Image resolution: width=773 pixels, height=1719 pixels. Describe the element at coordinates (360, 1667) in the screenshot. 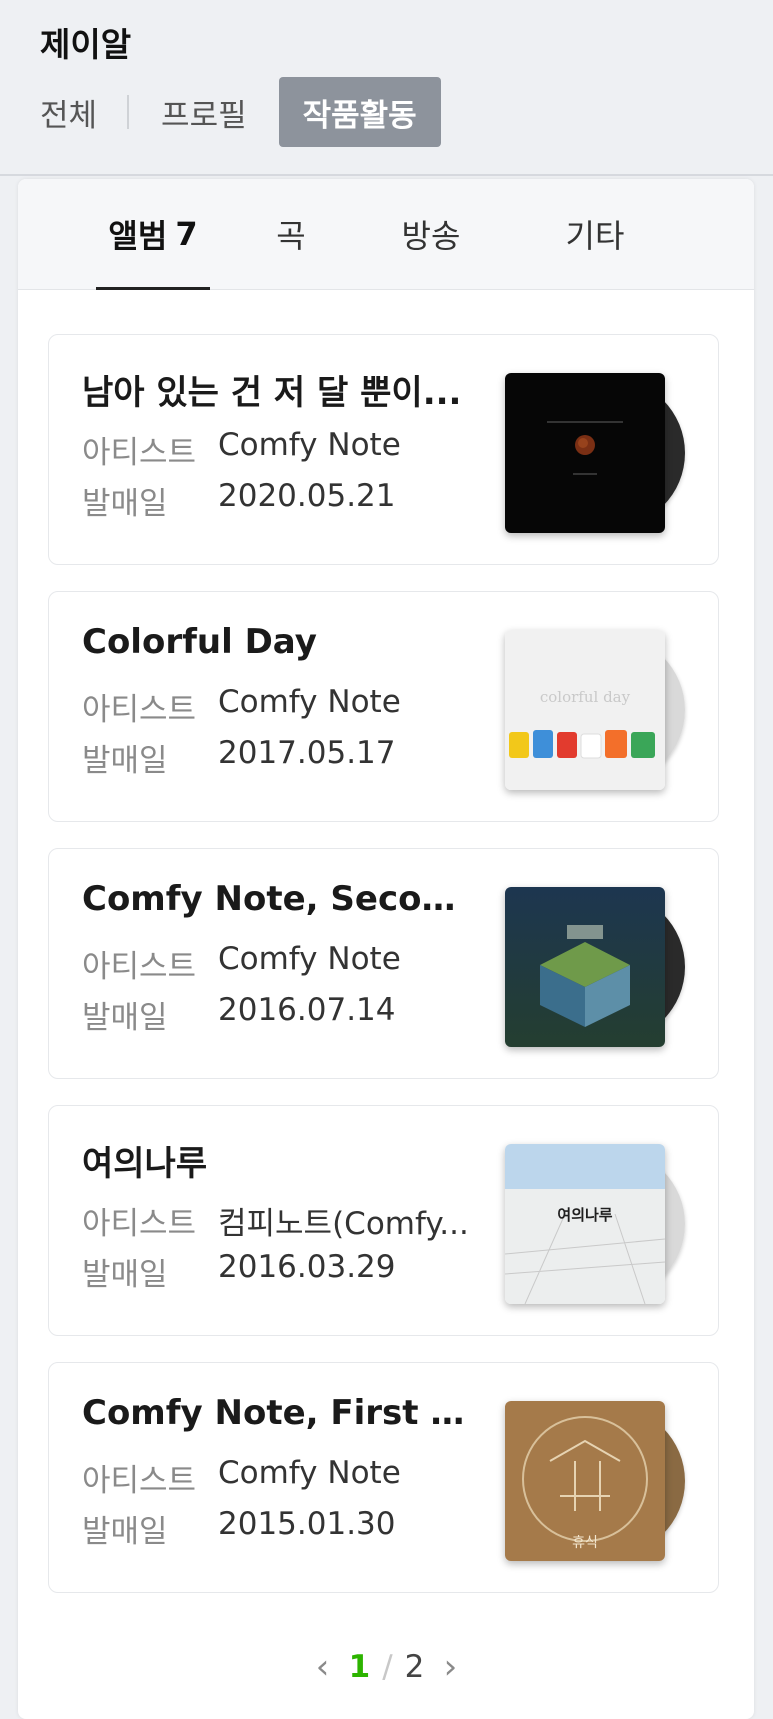

I see `page-current: 1` at that location.